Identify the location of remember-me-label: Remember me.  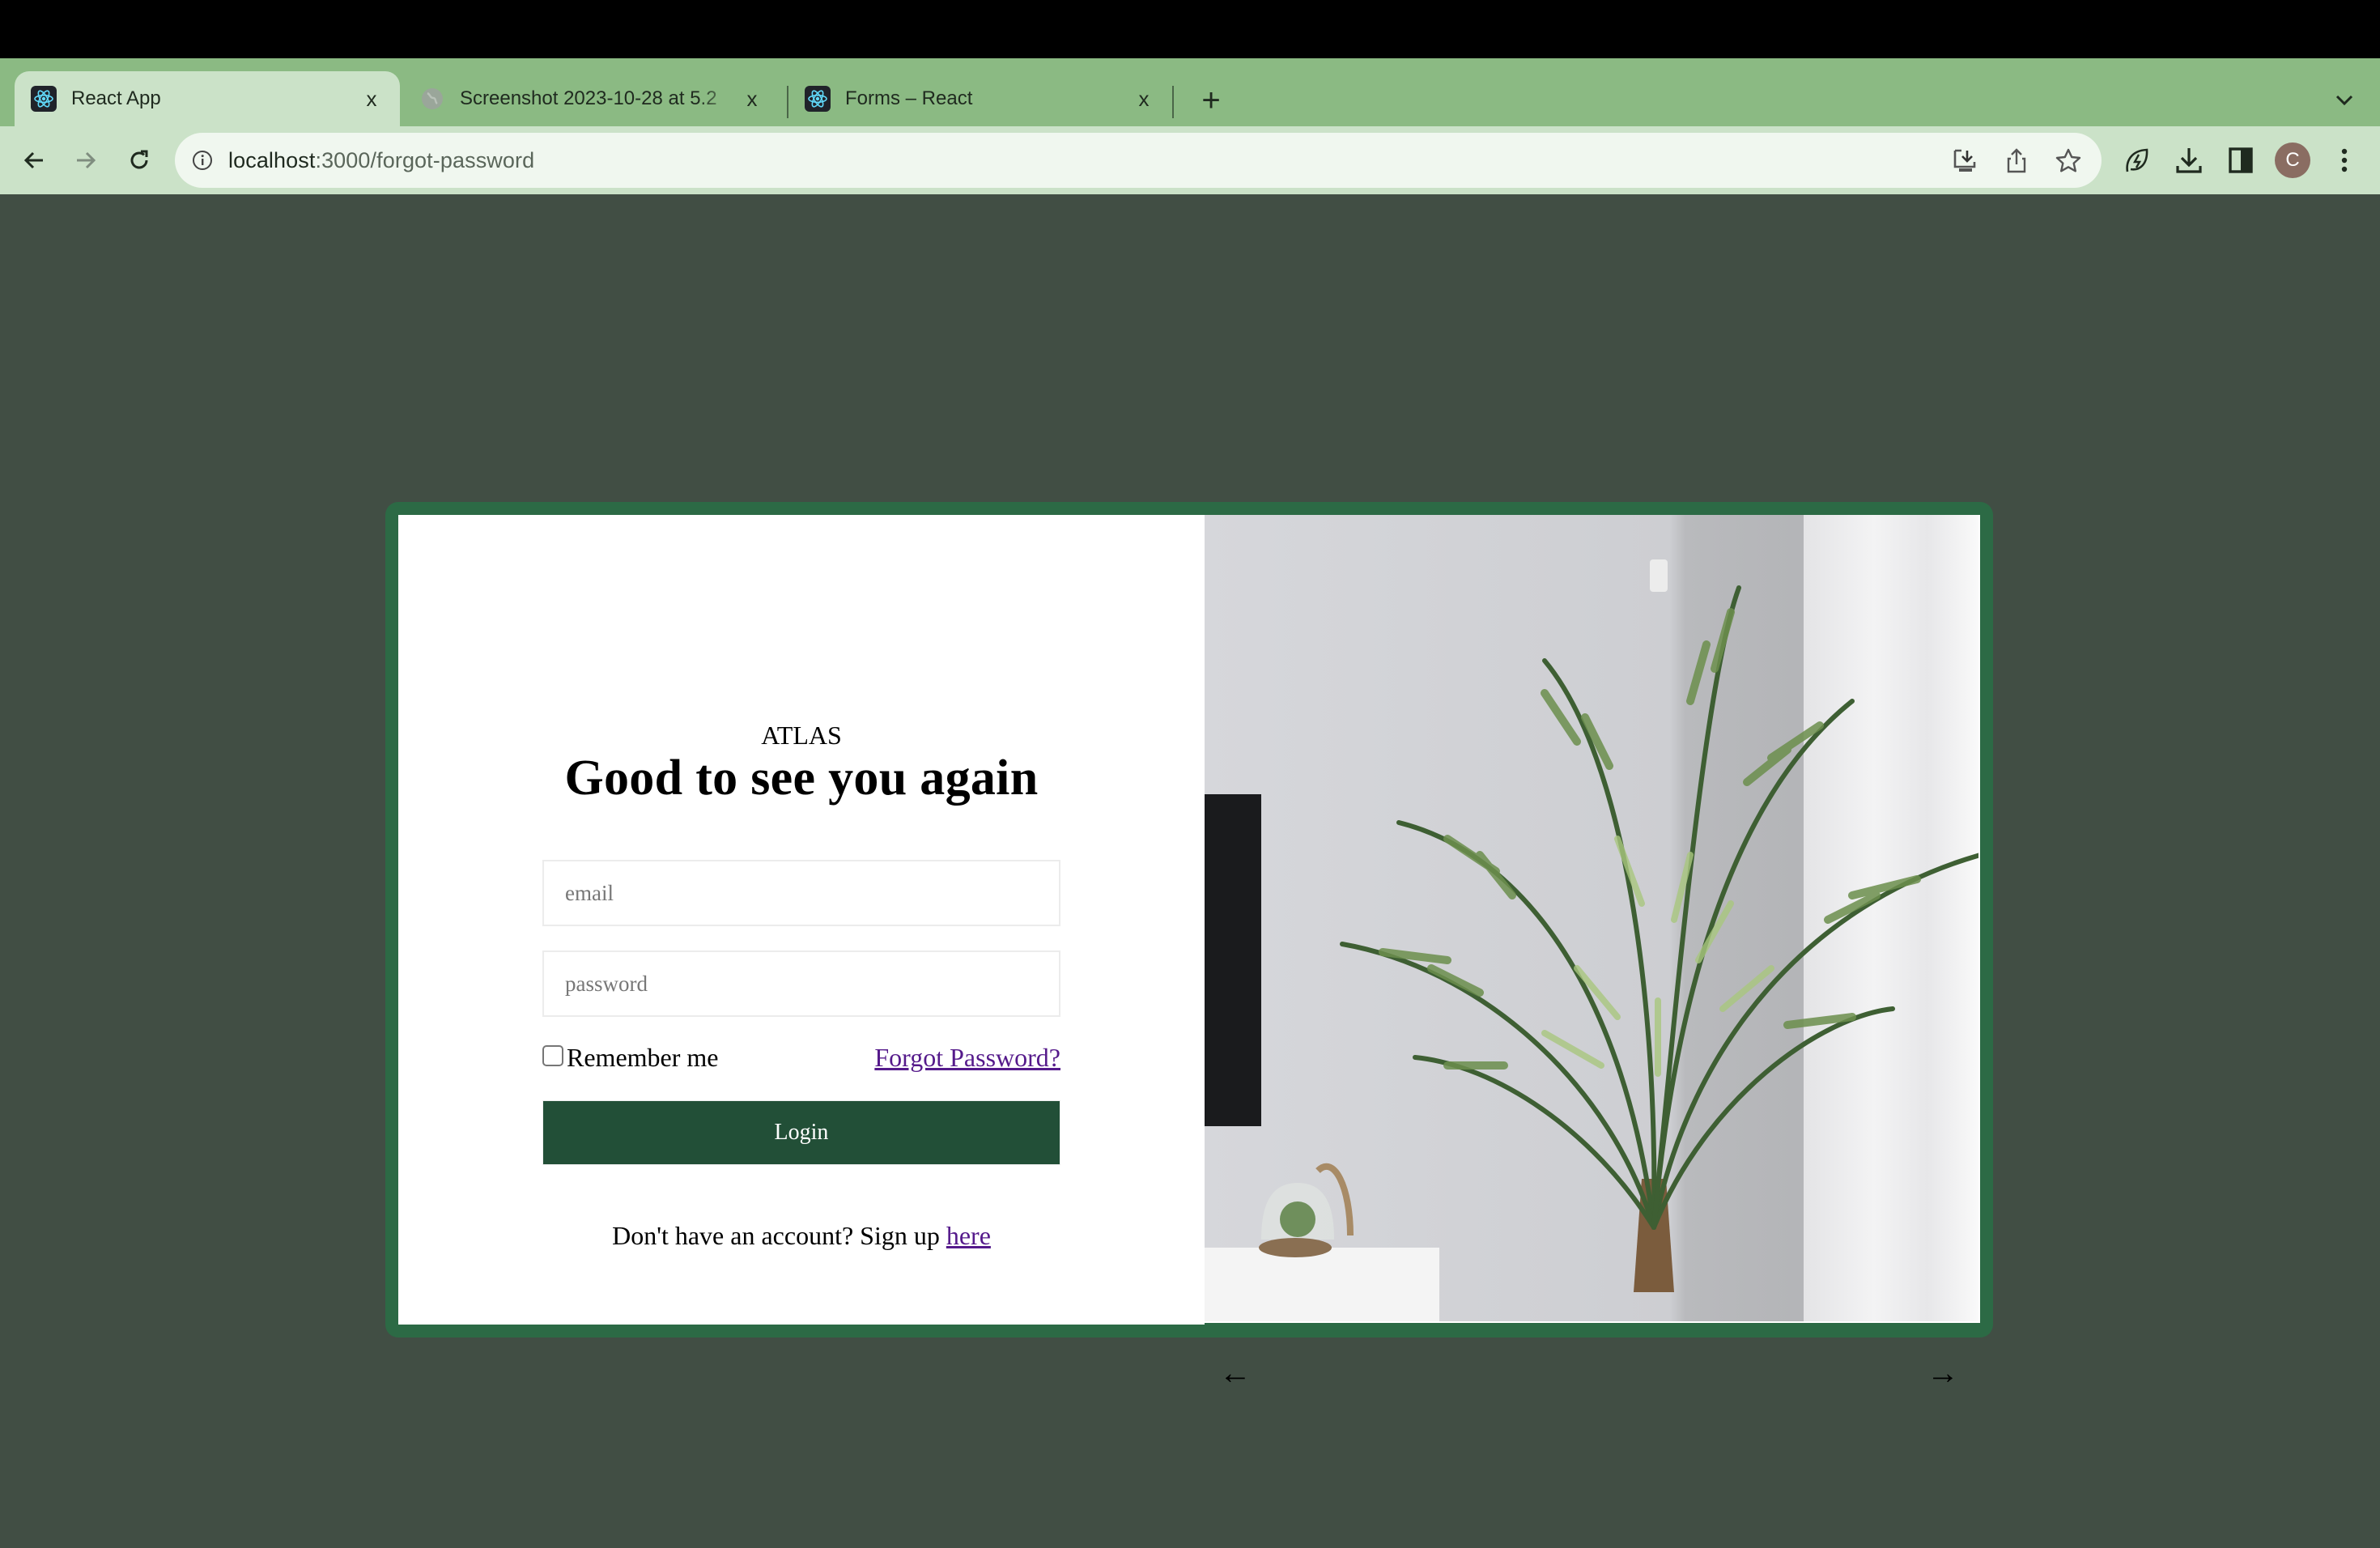
(643, 1057).